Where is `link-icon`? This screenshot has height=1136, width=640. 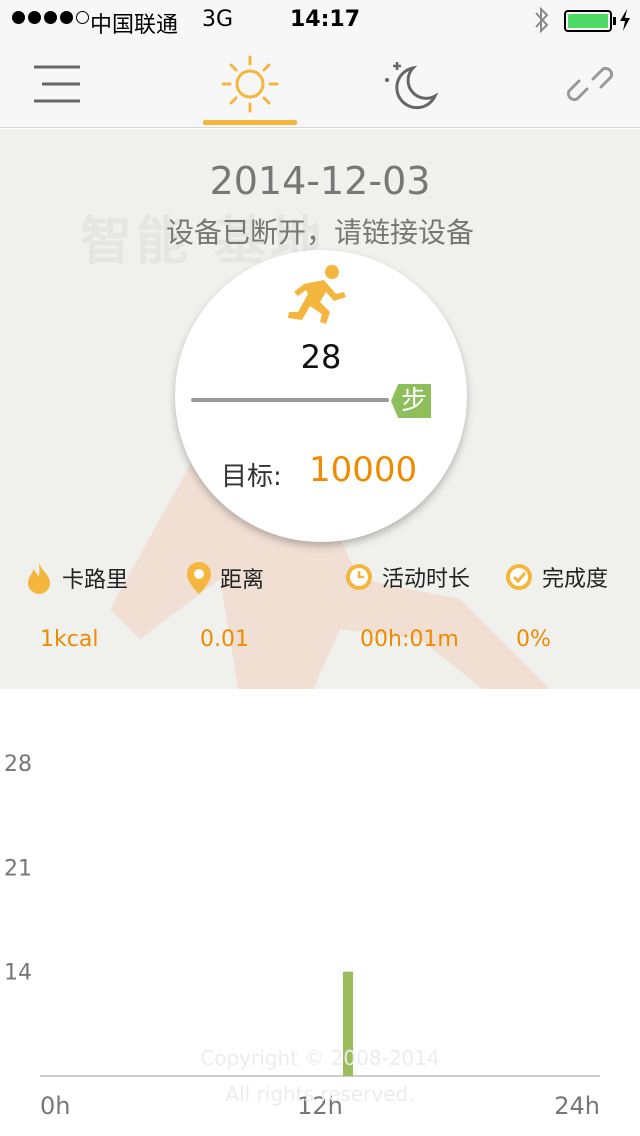
link-icon is located at coordinates (590, 84).